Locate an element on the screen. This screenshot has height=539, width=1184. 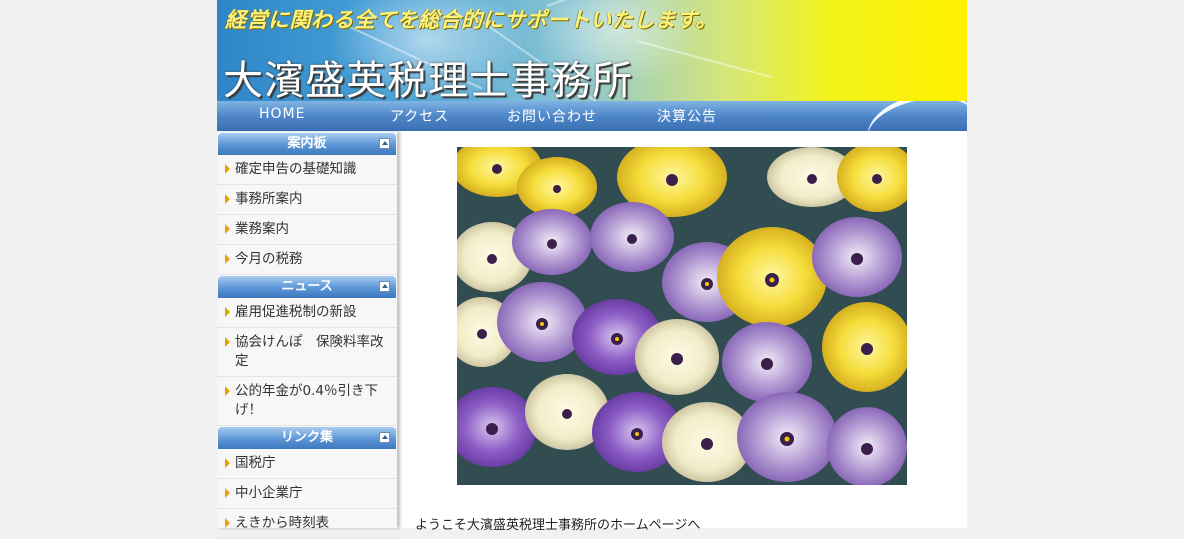
nav-financial-notice: 決算公告 is located at coordinates (687, 116).